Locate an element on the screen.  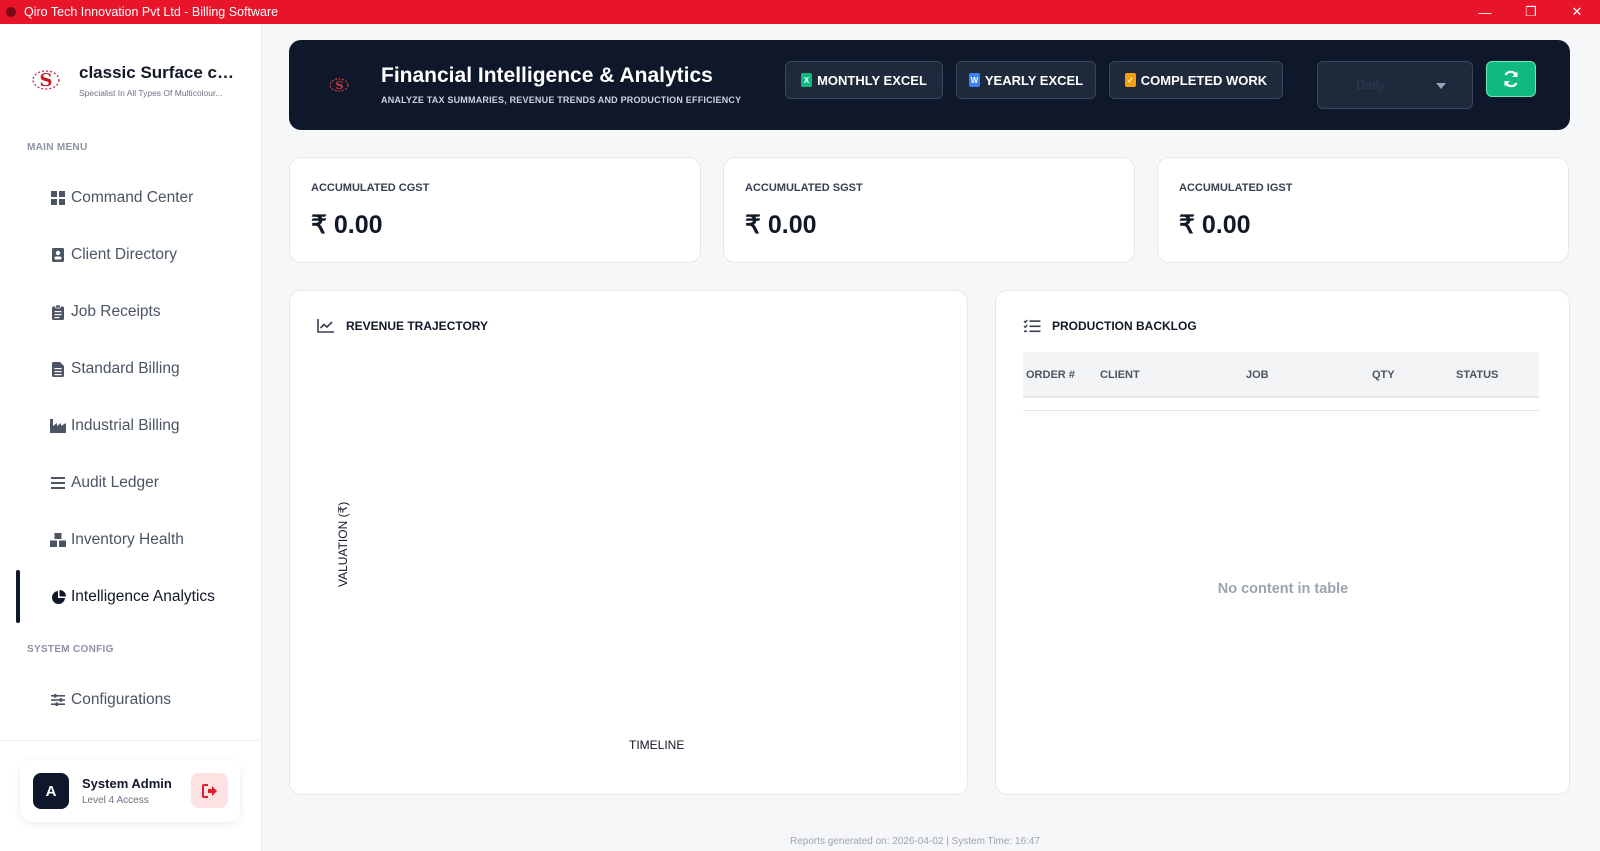
table-divider is located at coordinates (1281, 410).